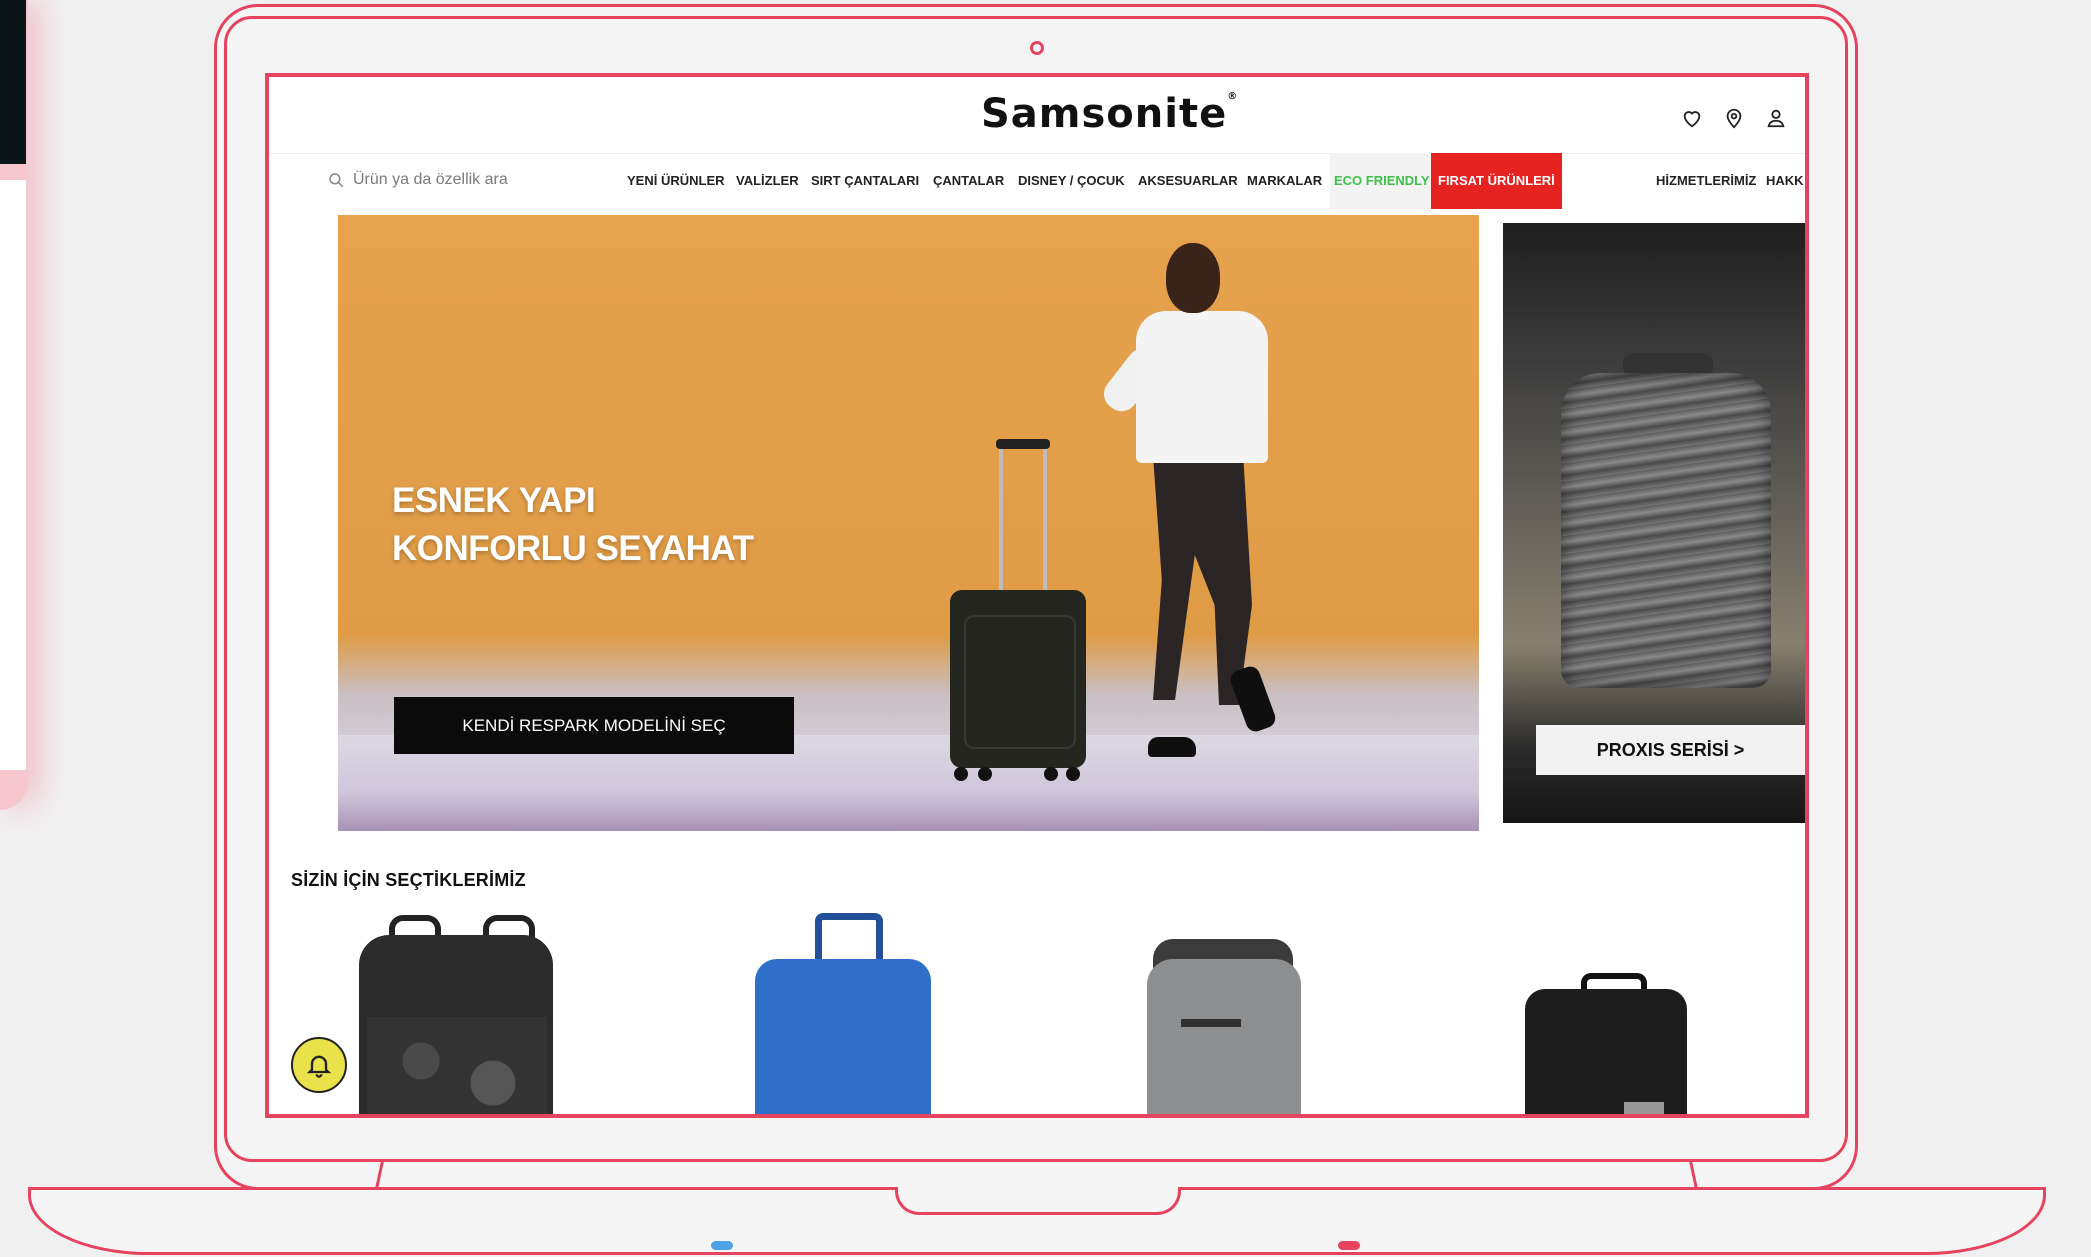  Describe the element at coordinates (594, 725) in the screenshot. I see `hero-cta-button: KENDİ RESPARK MODELİNİ SEÇ` at that location.